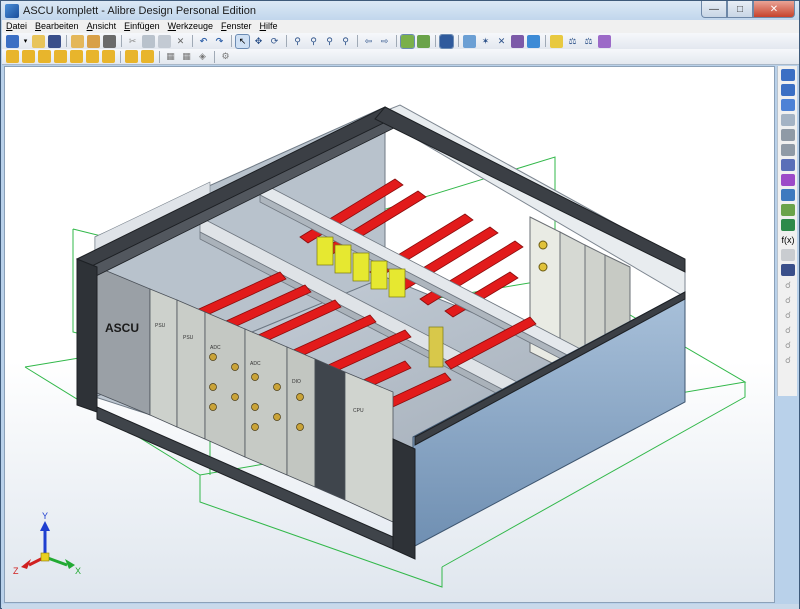  Describe the element at coordinates (345, 41) in the screenshot. I see `zoom-window-icon: ⚲` at that location.